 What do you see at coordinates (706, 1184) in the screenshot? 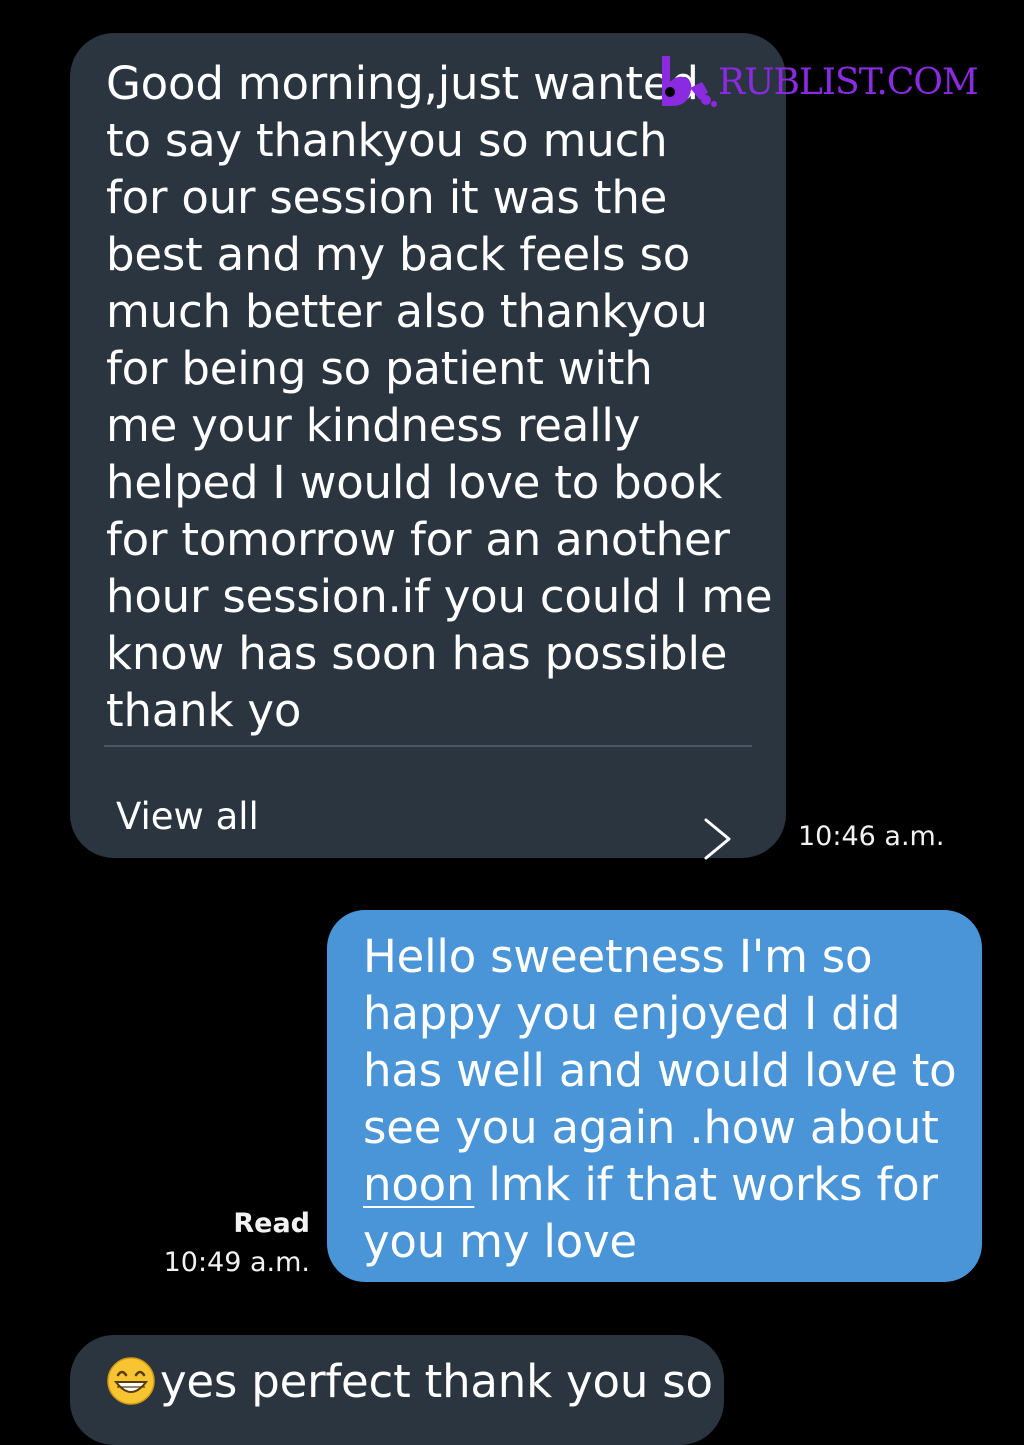
I see `message-line-rest: lmk if that works for` at bounding box center [706, 1184].